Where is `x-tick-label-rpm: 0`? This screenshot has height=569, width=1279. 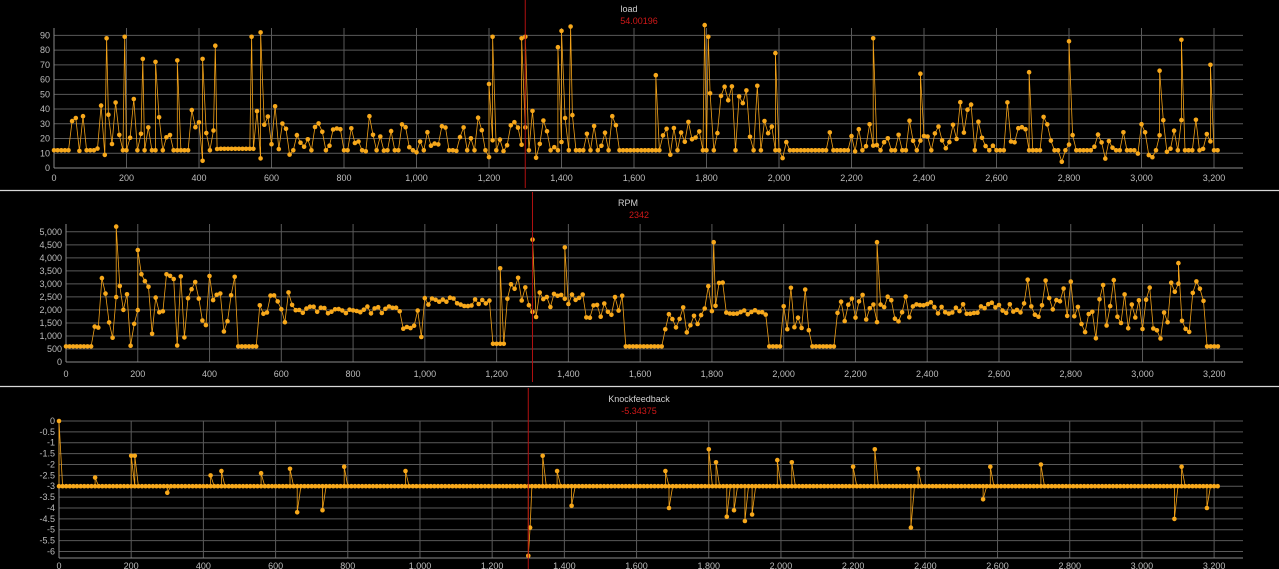
x-tick-label-rpm: 0 is located at coordinates (65, 374).